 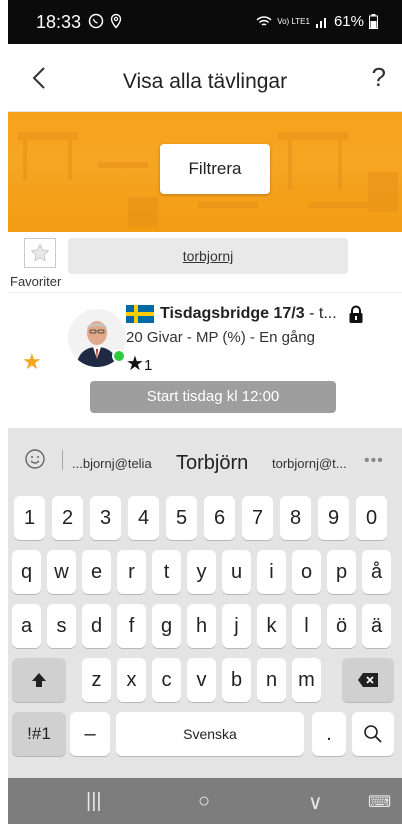 I want to click on start-time-button: Start tisdag kl 12:00, so click(x=213, y=397).